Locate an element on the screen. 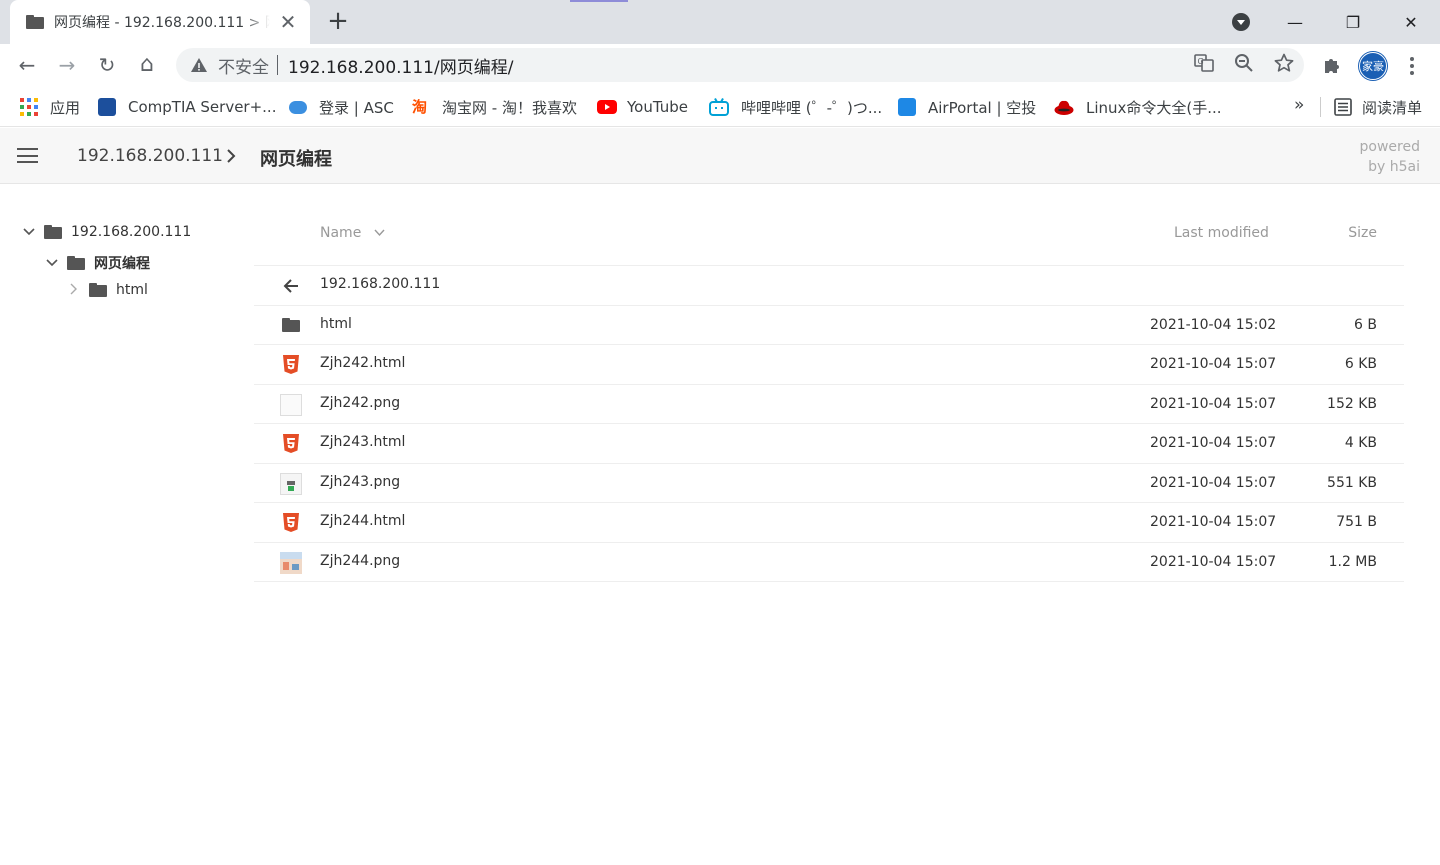  tab-search-icon is located at coordinates (1241, 22).